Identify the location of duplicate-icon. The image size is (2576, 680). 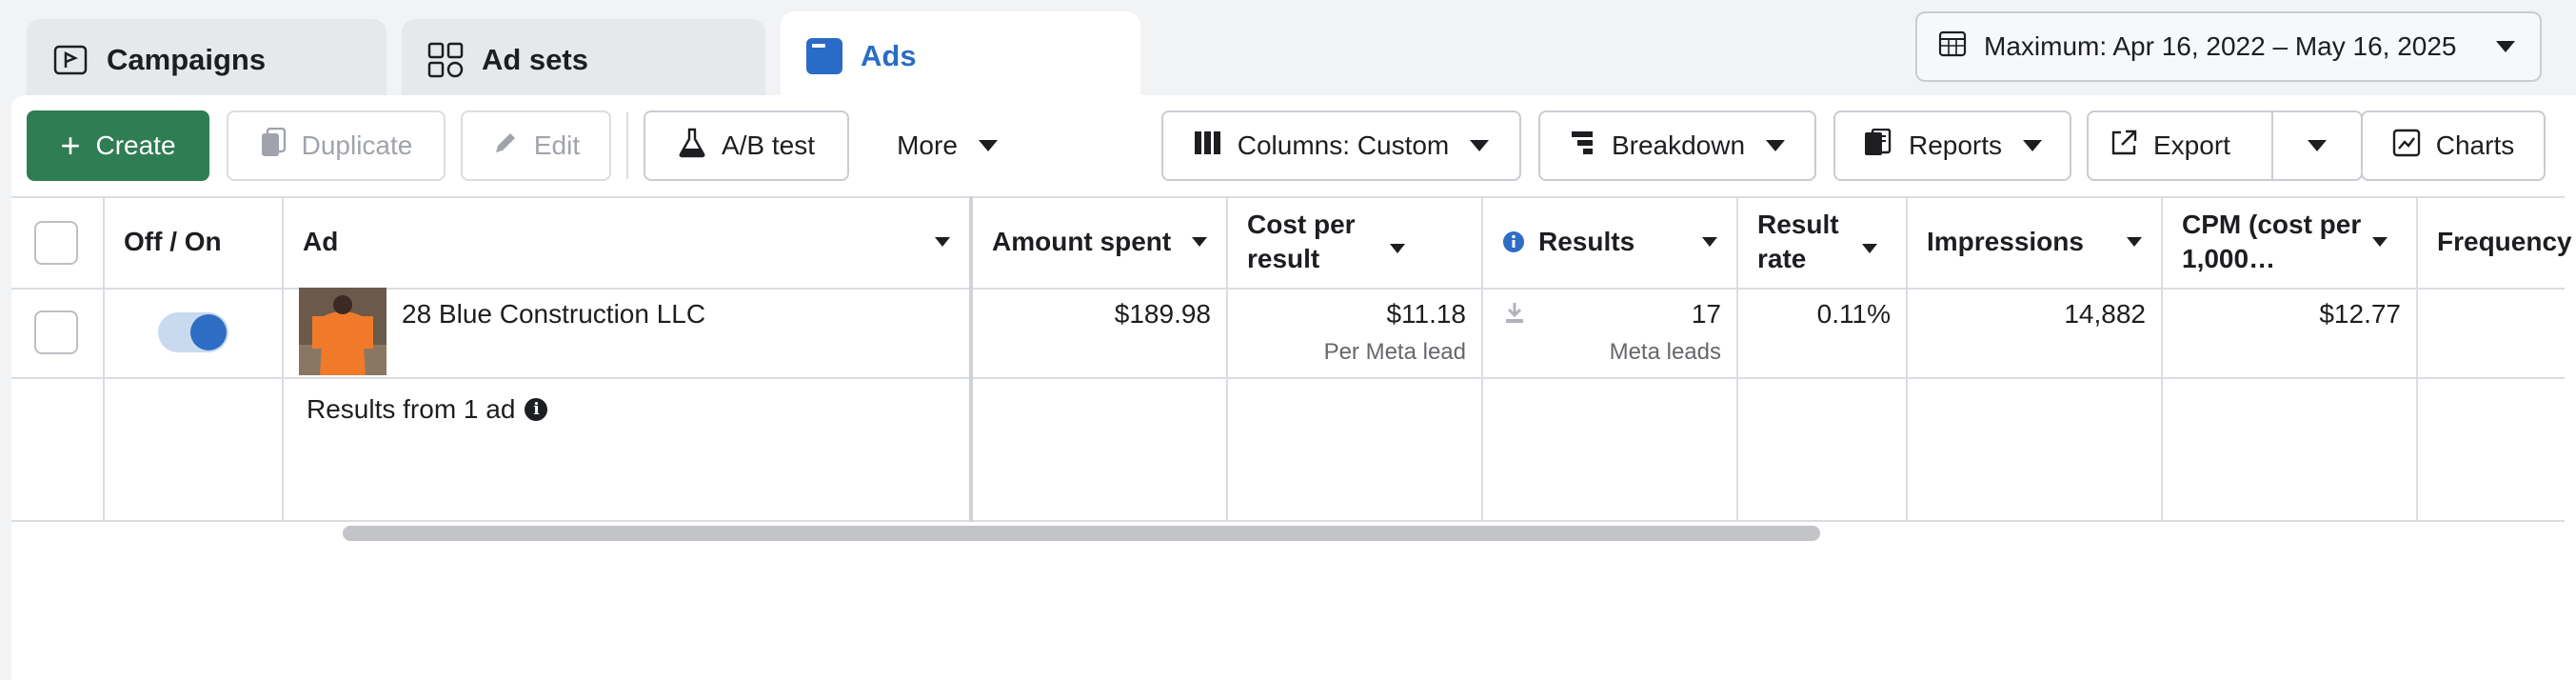
(273, 146).